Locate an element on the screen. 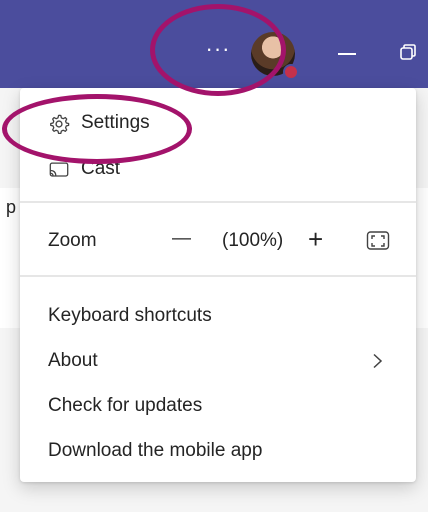 The image size is (428, 512). check-for-updates-label: Check for updates is located at coordinates (125, 405).